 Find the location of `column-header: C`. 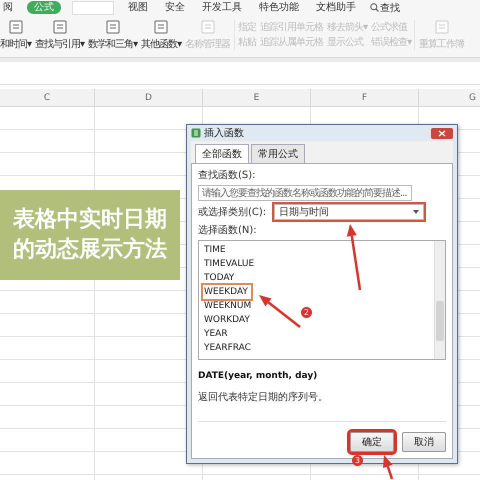

column-header: C is located at coordinates (47, 97).